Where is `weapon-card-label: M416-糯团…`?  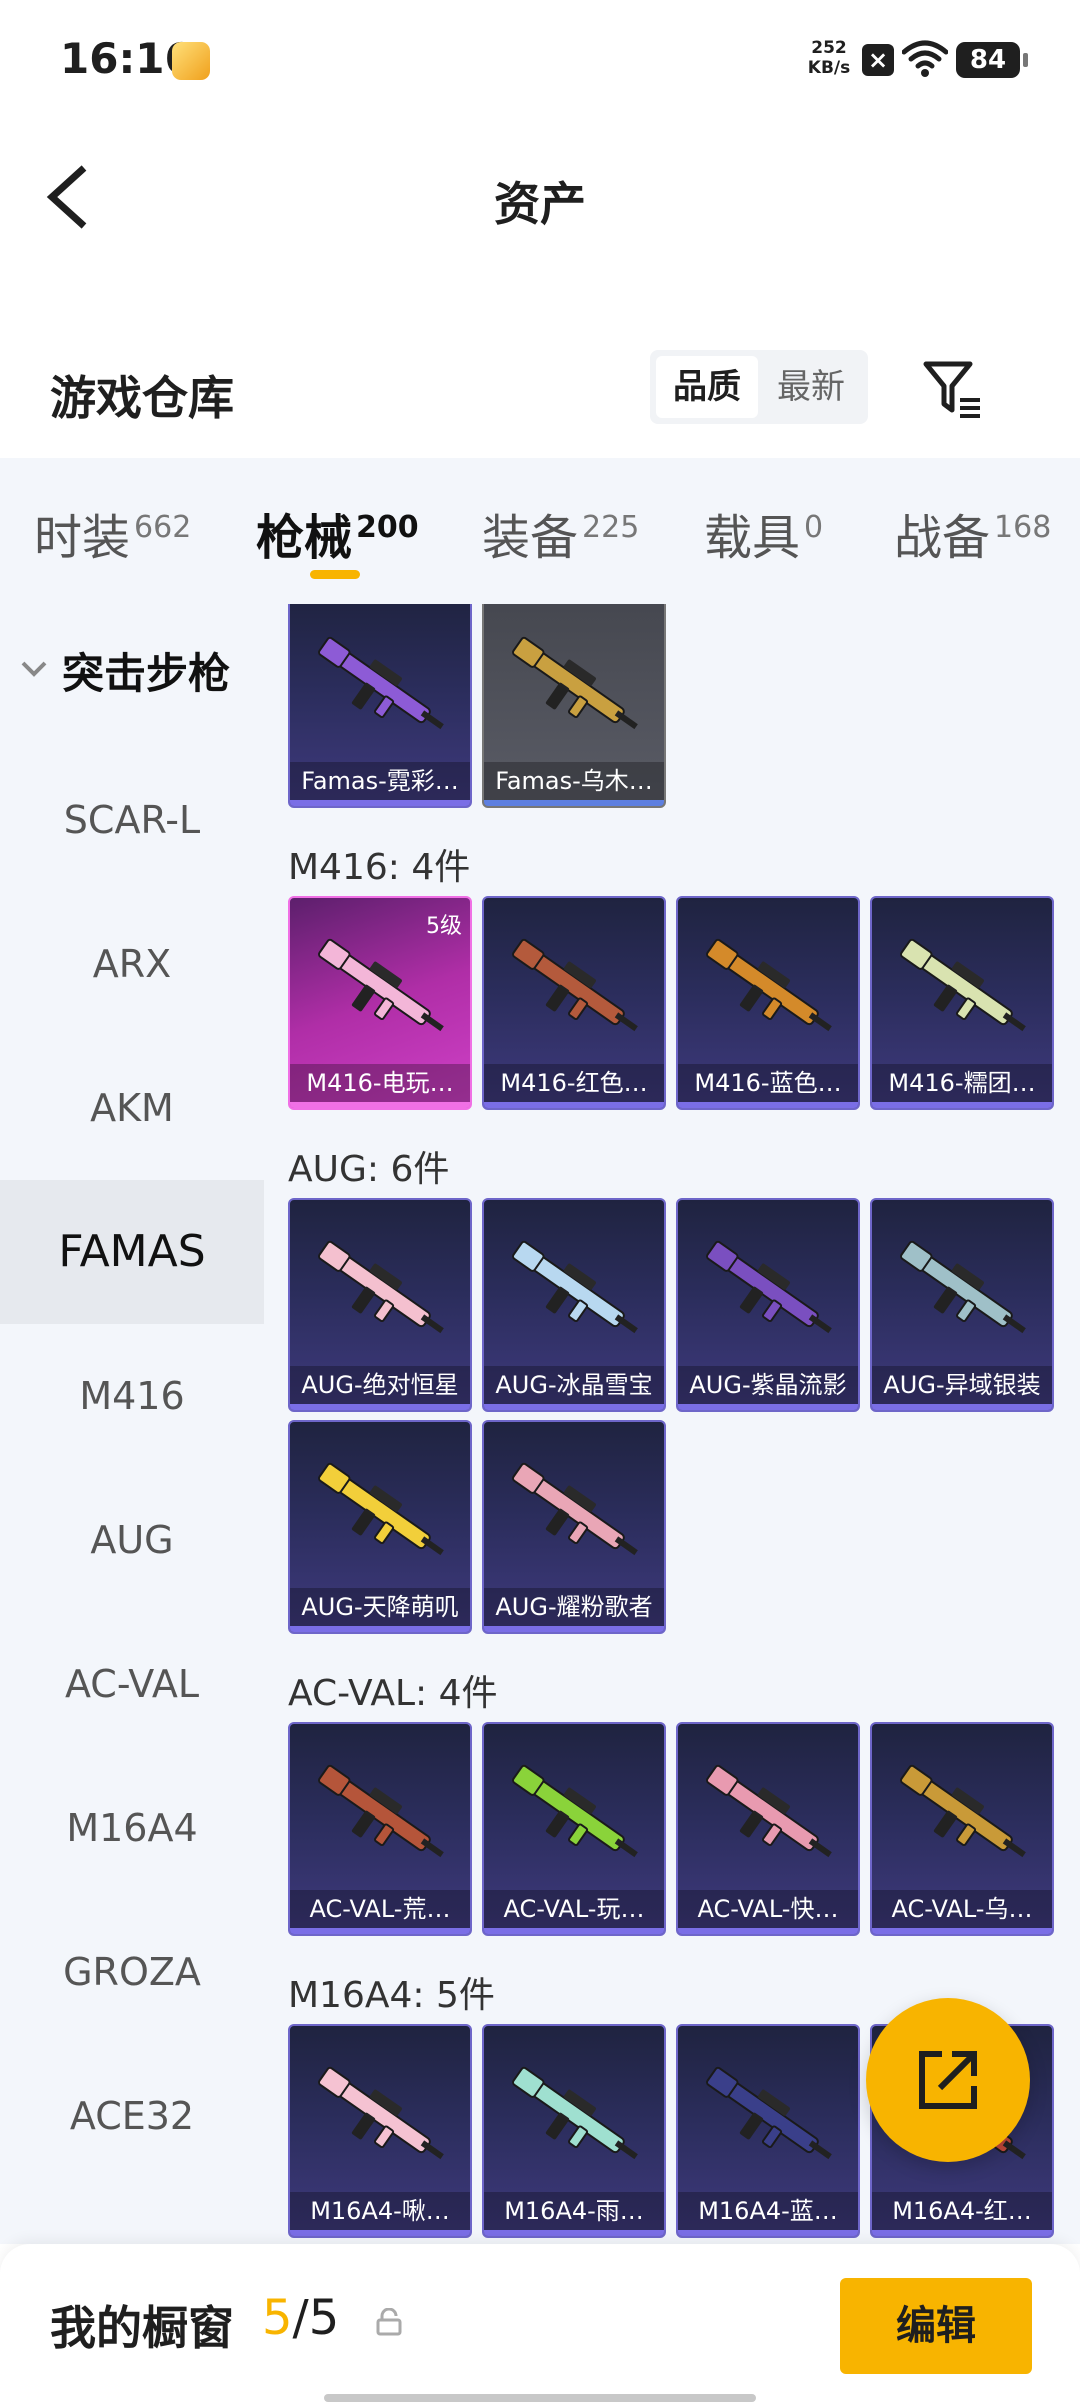 weapon-card-label: M416-糯团… is located at coordinates (962, 1083).